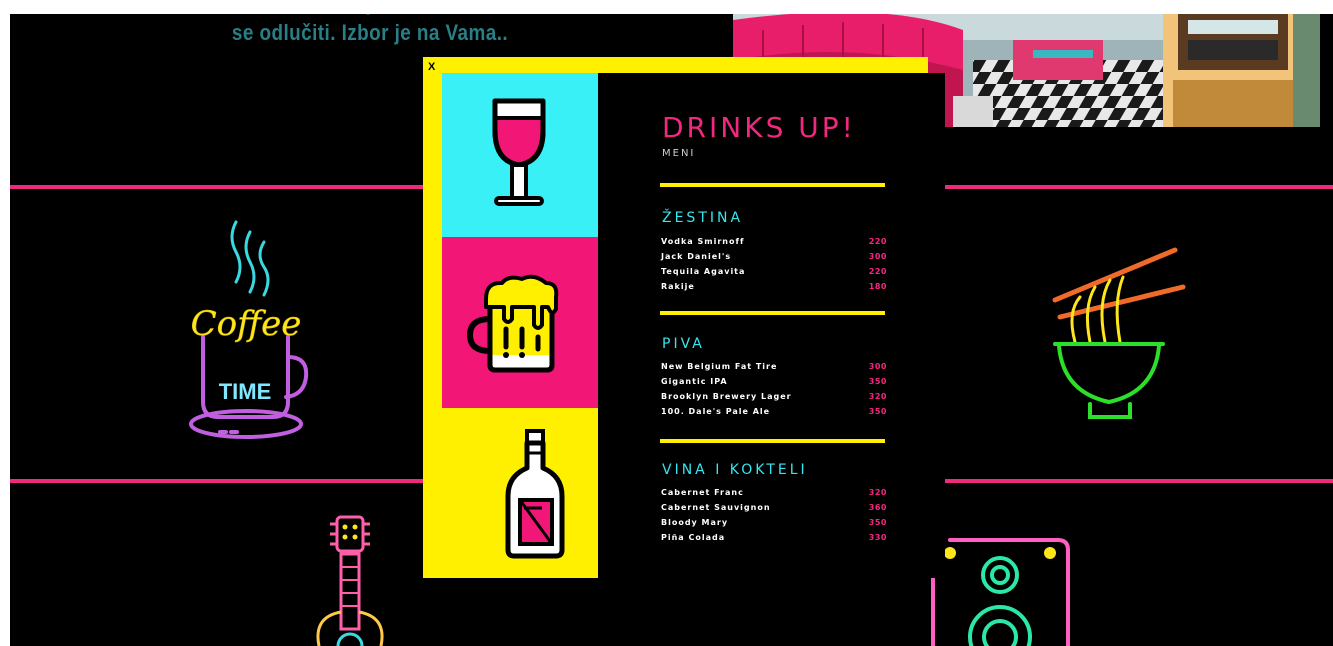  I want to click on close-button: X, so click(431, 67).